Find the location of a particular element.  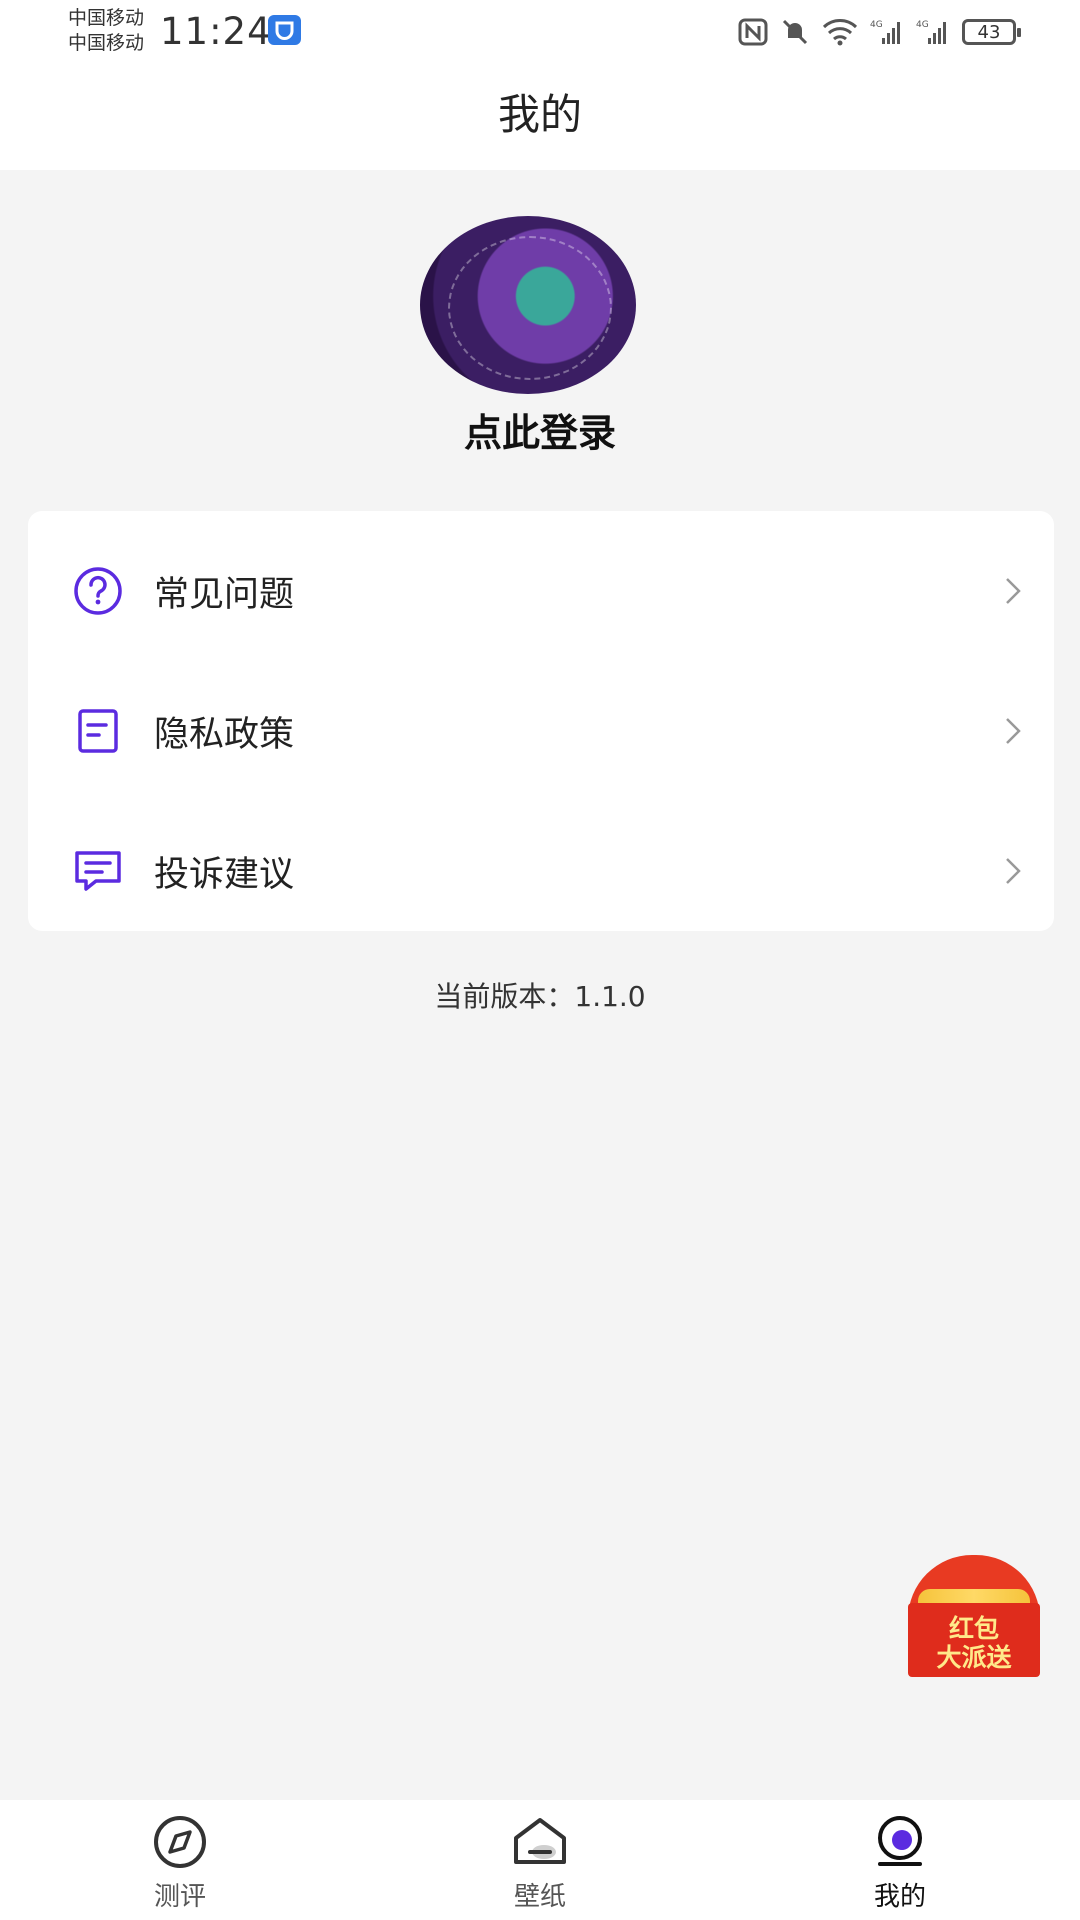

promo-line-2: 大派送 is located at coordinates (974, 1657).